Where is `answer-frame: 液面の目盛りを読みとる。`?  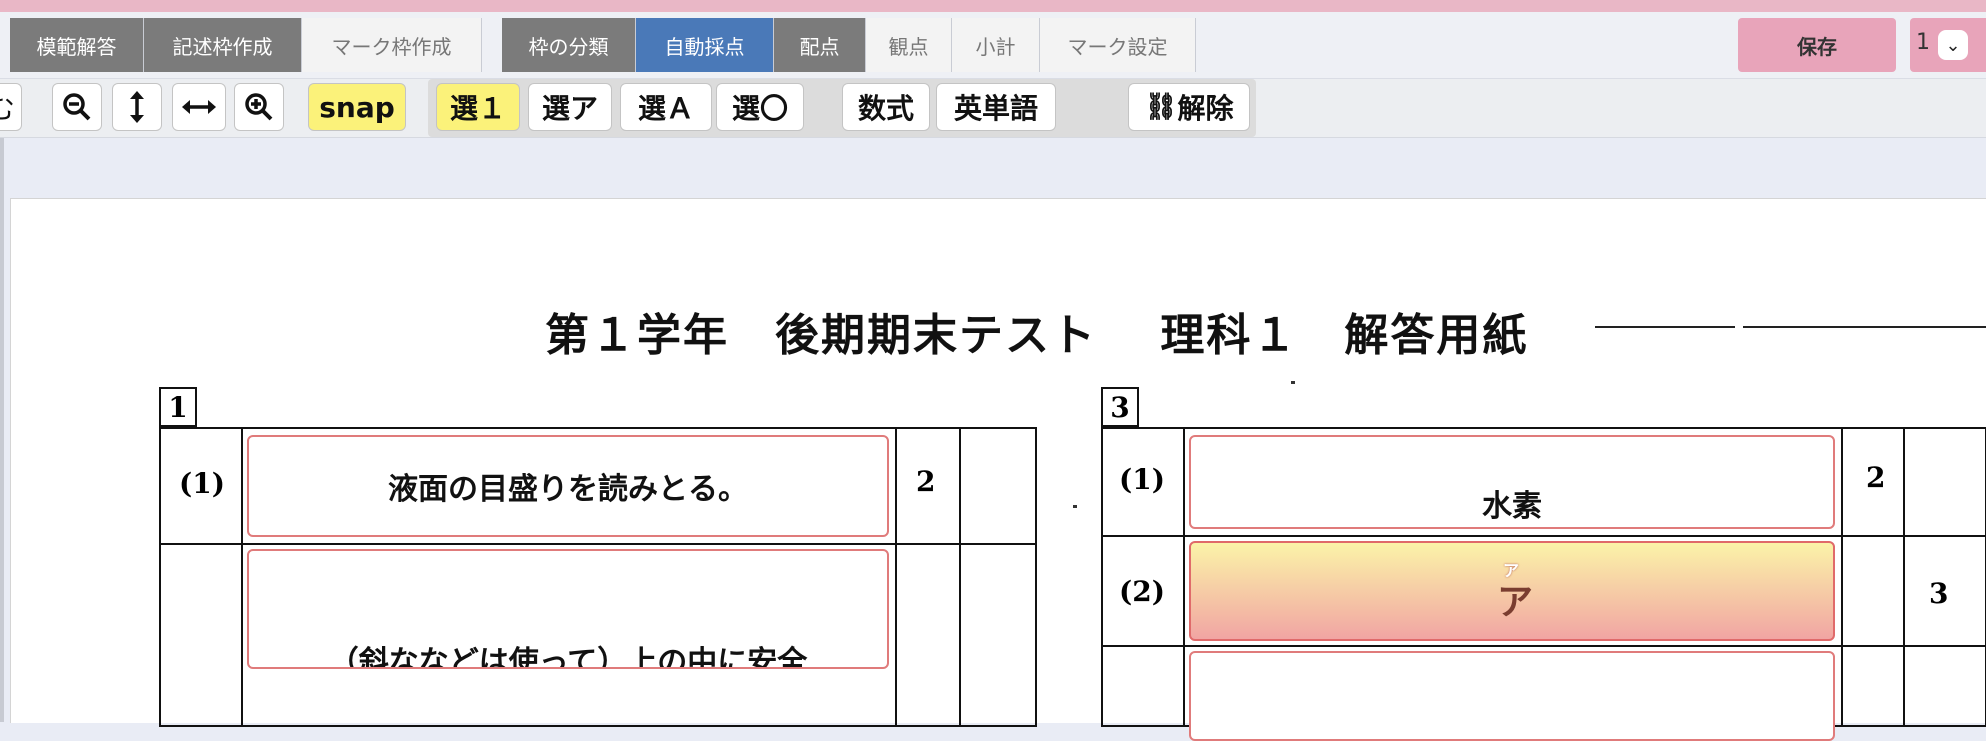 answer-frame: 液面の目盛りを読みとる。 is located at coordinates (568, 486).